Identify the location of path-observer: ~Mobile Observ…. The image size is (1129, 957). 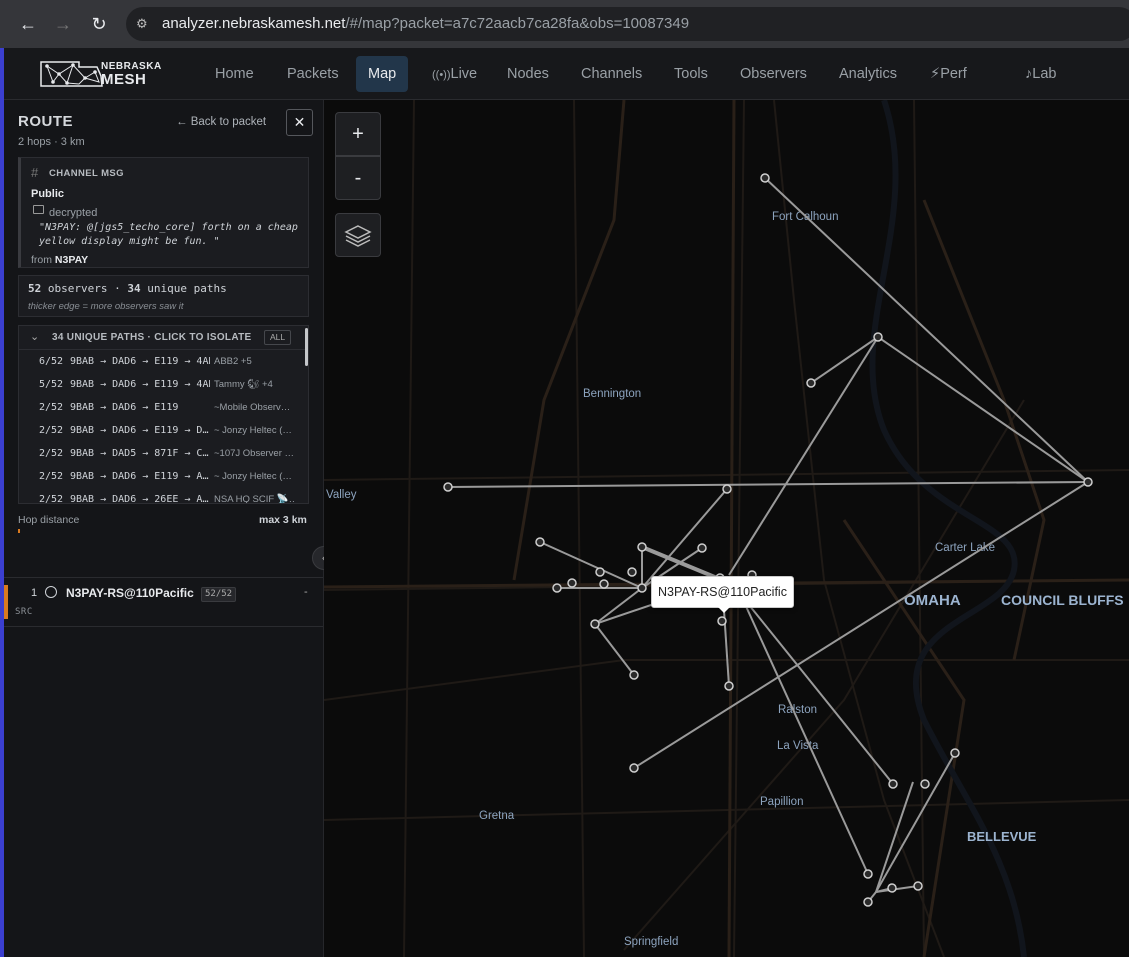
(252, 407).